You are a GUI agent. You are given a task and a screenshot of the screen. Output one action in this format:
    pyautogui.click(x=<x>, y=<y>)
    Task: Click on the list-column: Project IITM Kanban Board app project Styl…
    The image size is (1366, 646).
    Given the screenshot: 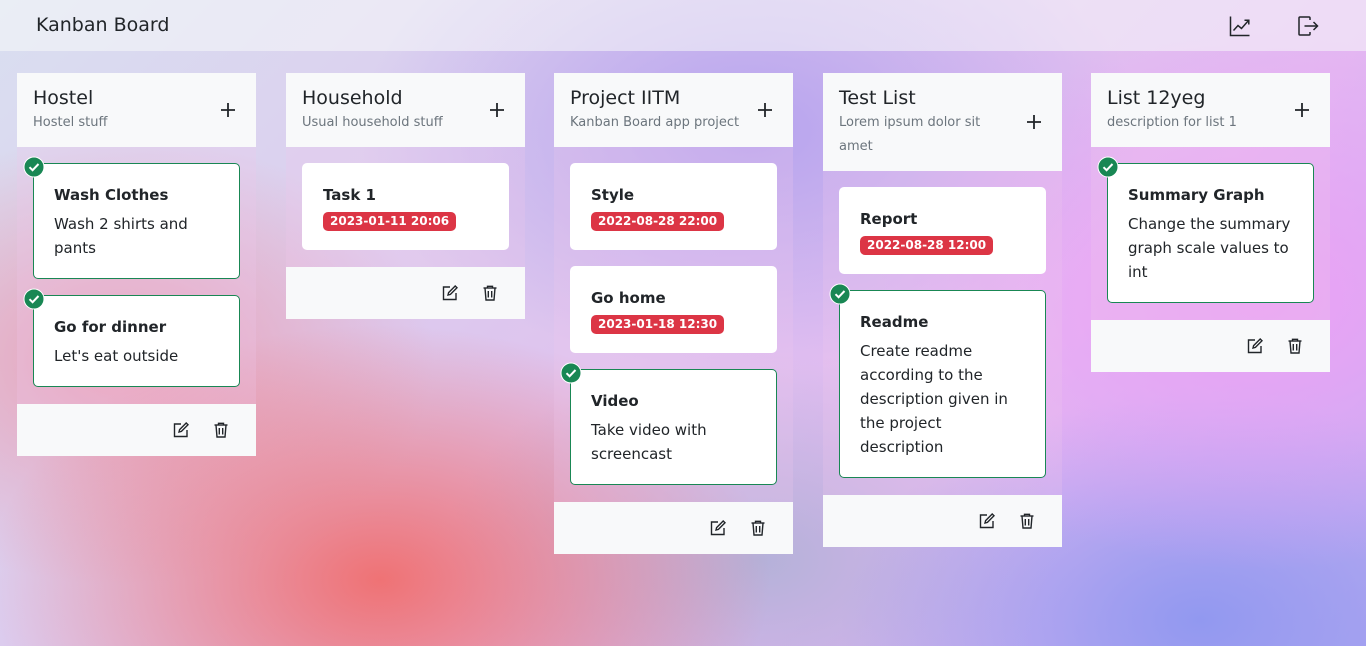 What is the action you would take?
    pyautogui.click(x=673, y=313)
    